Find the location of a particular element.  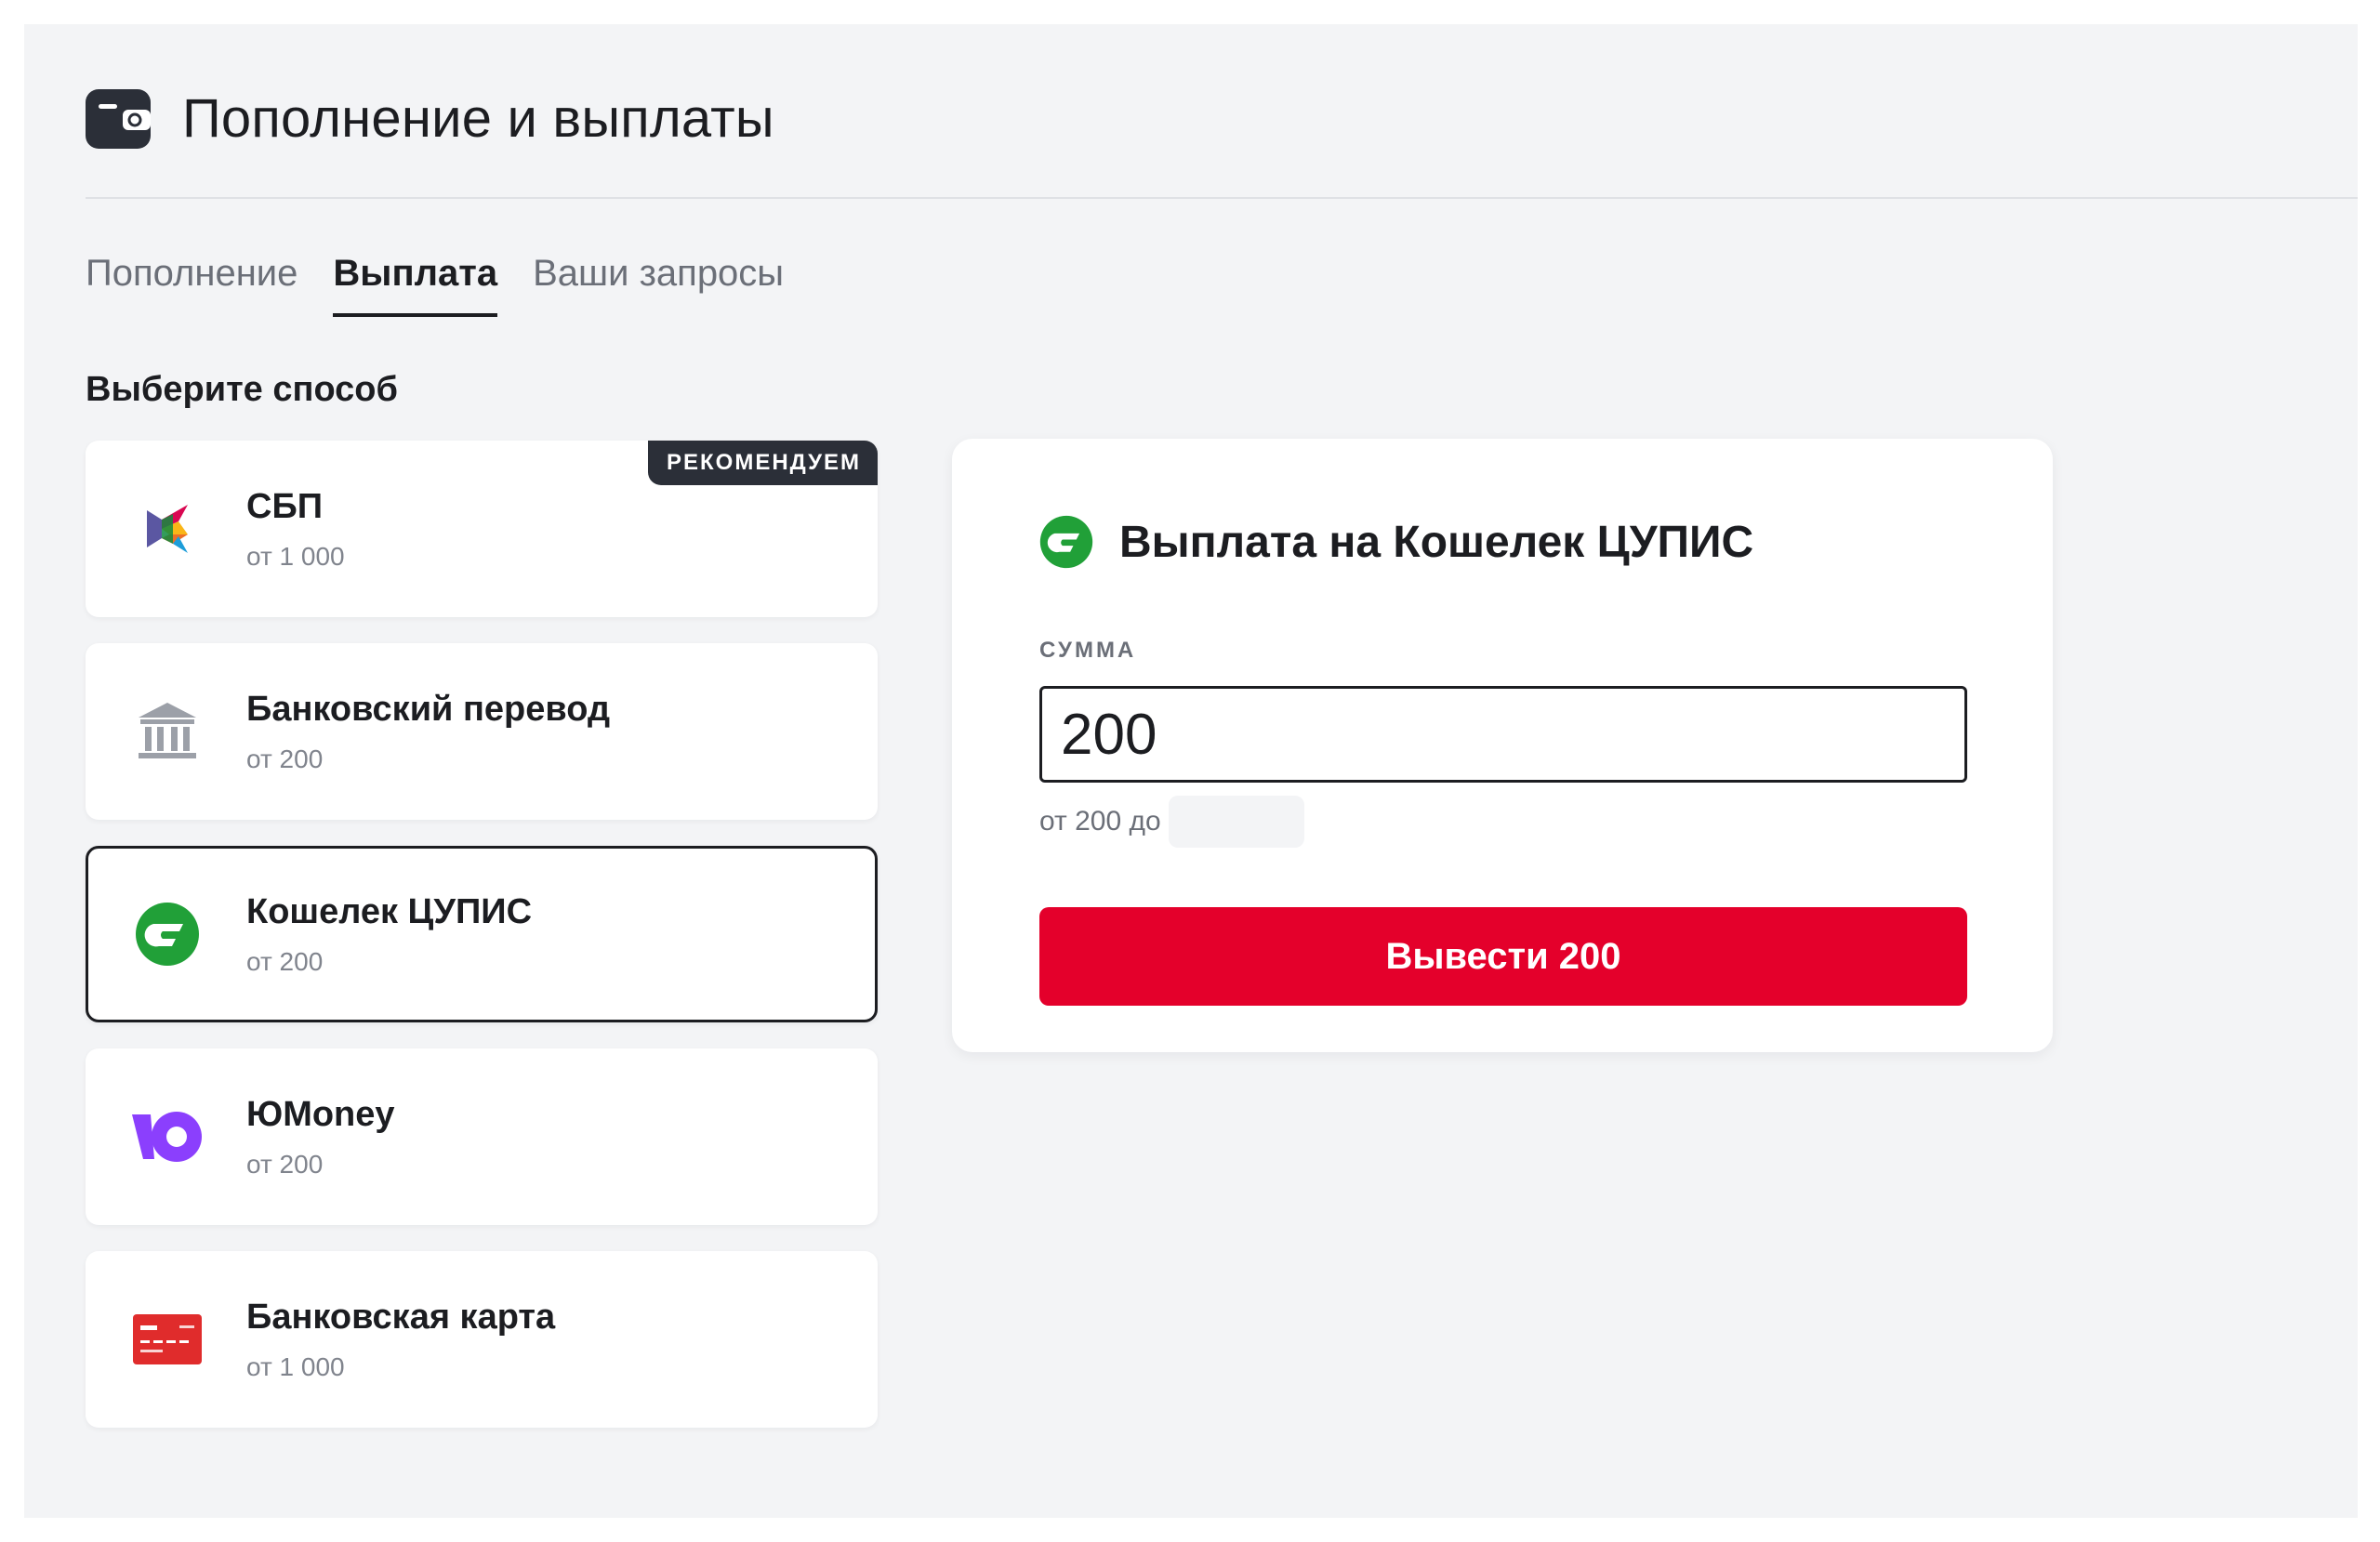

yumoney-logo-icon is located at coordinates (167, 1137).